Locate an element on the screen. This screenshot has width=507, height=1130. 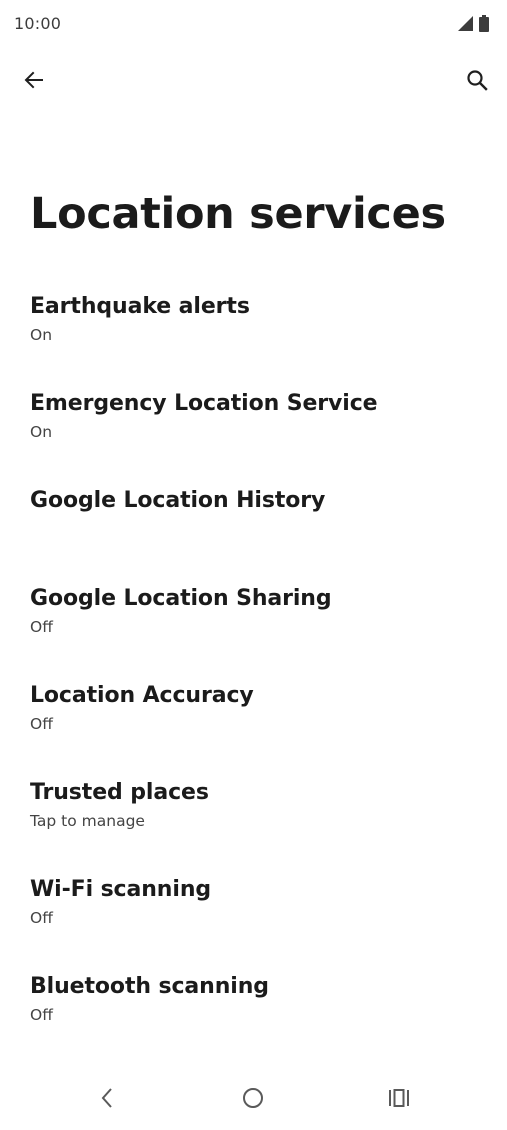
nav-home-icon is located at coordinates (253, 1100).